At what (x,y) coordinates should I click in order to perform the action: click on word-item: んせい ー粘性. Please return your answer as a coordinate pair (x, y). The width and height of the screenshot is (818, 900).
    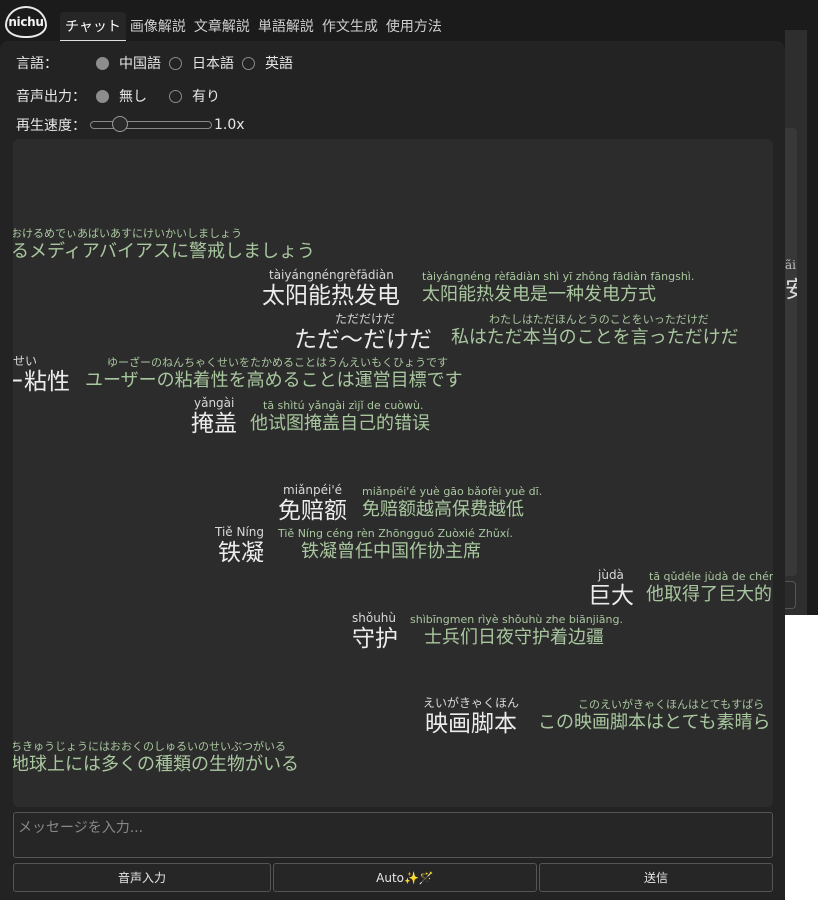
    Looking at the image, I should click on (41, 375).